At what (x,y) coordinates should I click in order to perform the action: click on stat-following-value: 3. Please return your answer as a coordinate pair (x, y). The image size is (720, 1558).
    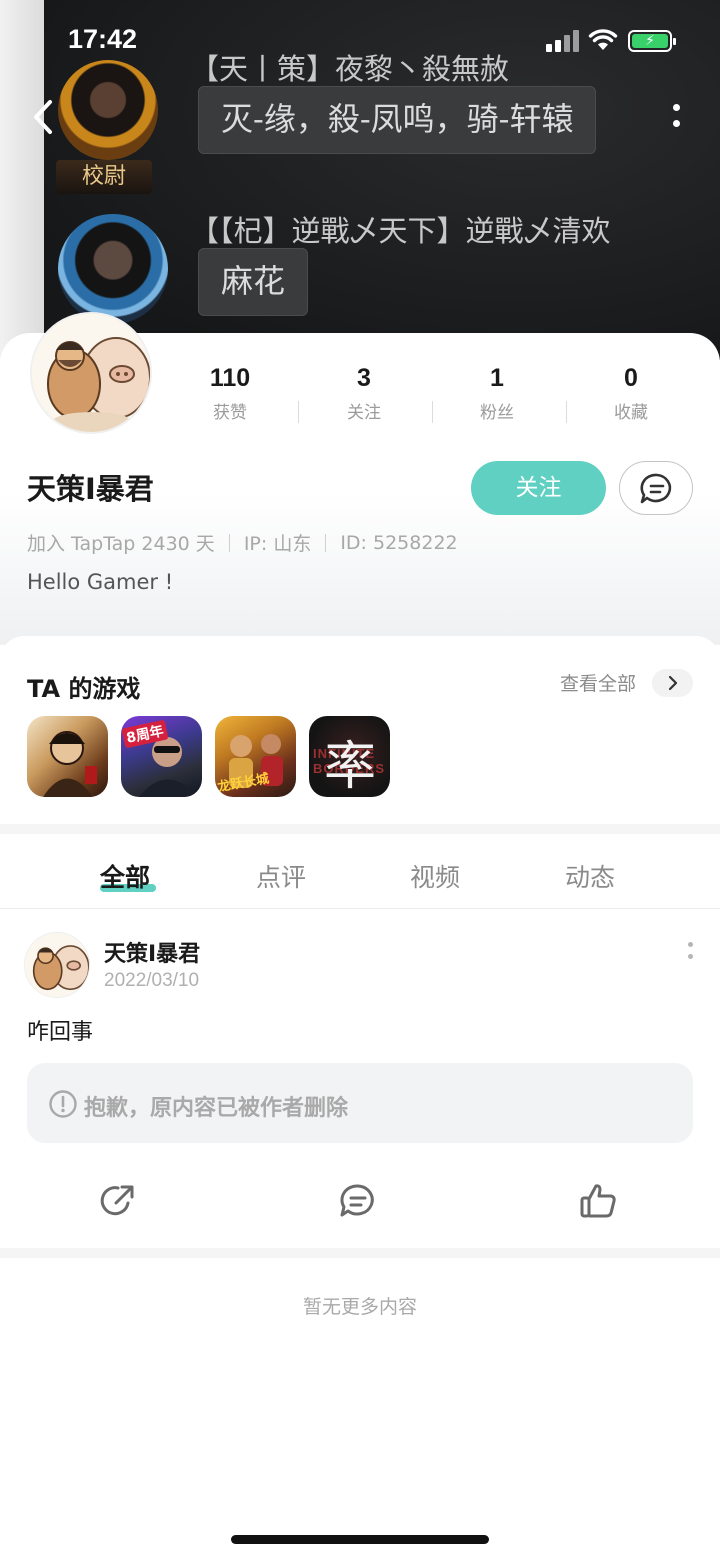
    Looking at the image, I should click on (364, 378).